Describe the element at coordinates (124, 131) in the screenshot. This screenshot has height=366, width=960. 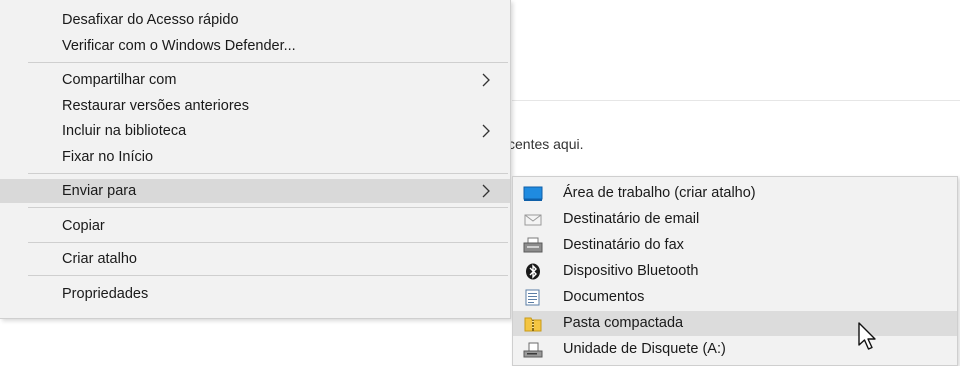
I see `menu-item-label: Incluir na biblioteca` at that location.